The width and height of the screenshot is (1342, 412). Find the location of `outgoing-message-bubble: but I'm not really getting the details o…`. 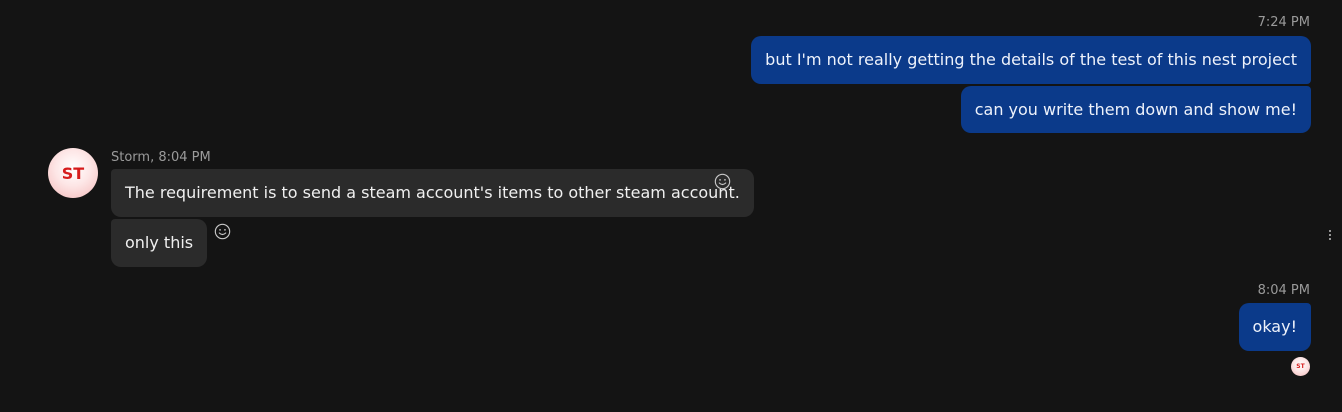

outgoing-message-bubble: but I'm not really getting the details o… is located at coordinates (1031, 60).